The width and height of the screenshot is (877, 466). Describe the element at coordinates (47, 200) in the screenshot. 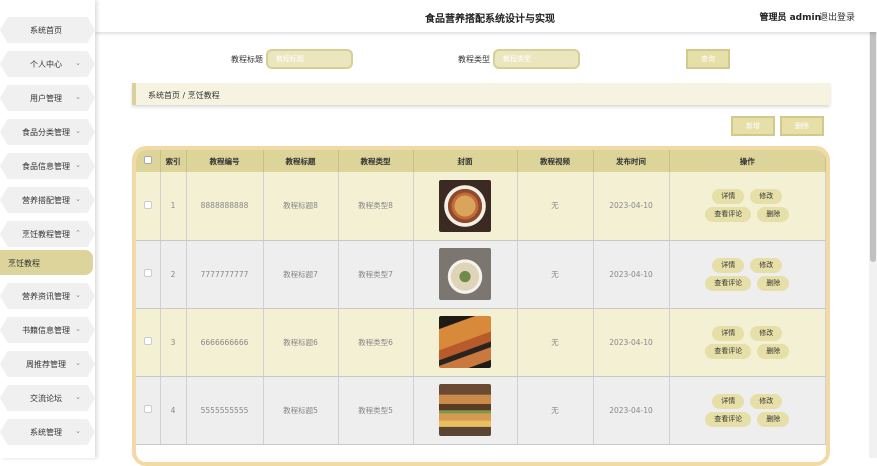

I see `sidebar-item-nutrition-combo: 营养搭配管理 ⌄` at that location.